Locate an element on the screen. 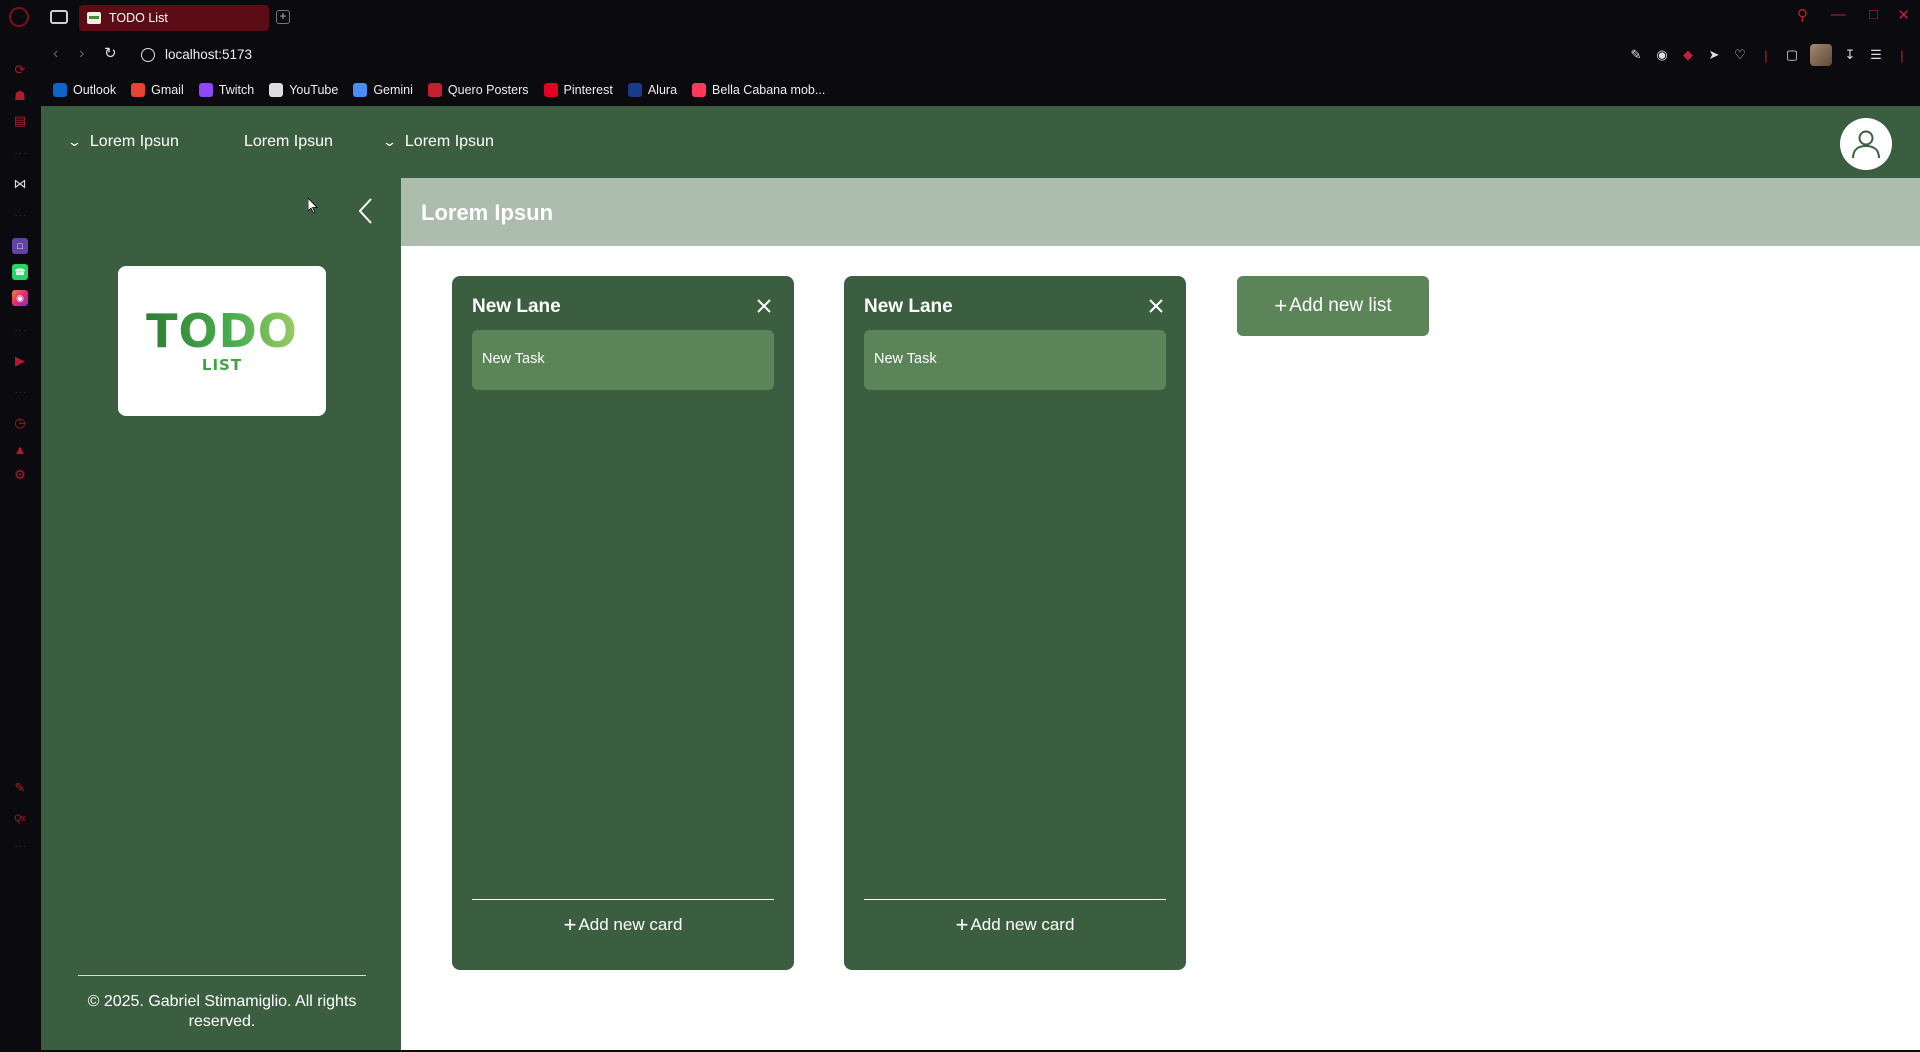  box-icon: ▢ is located at coordinates (1792, 55).